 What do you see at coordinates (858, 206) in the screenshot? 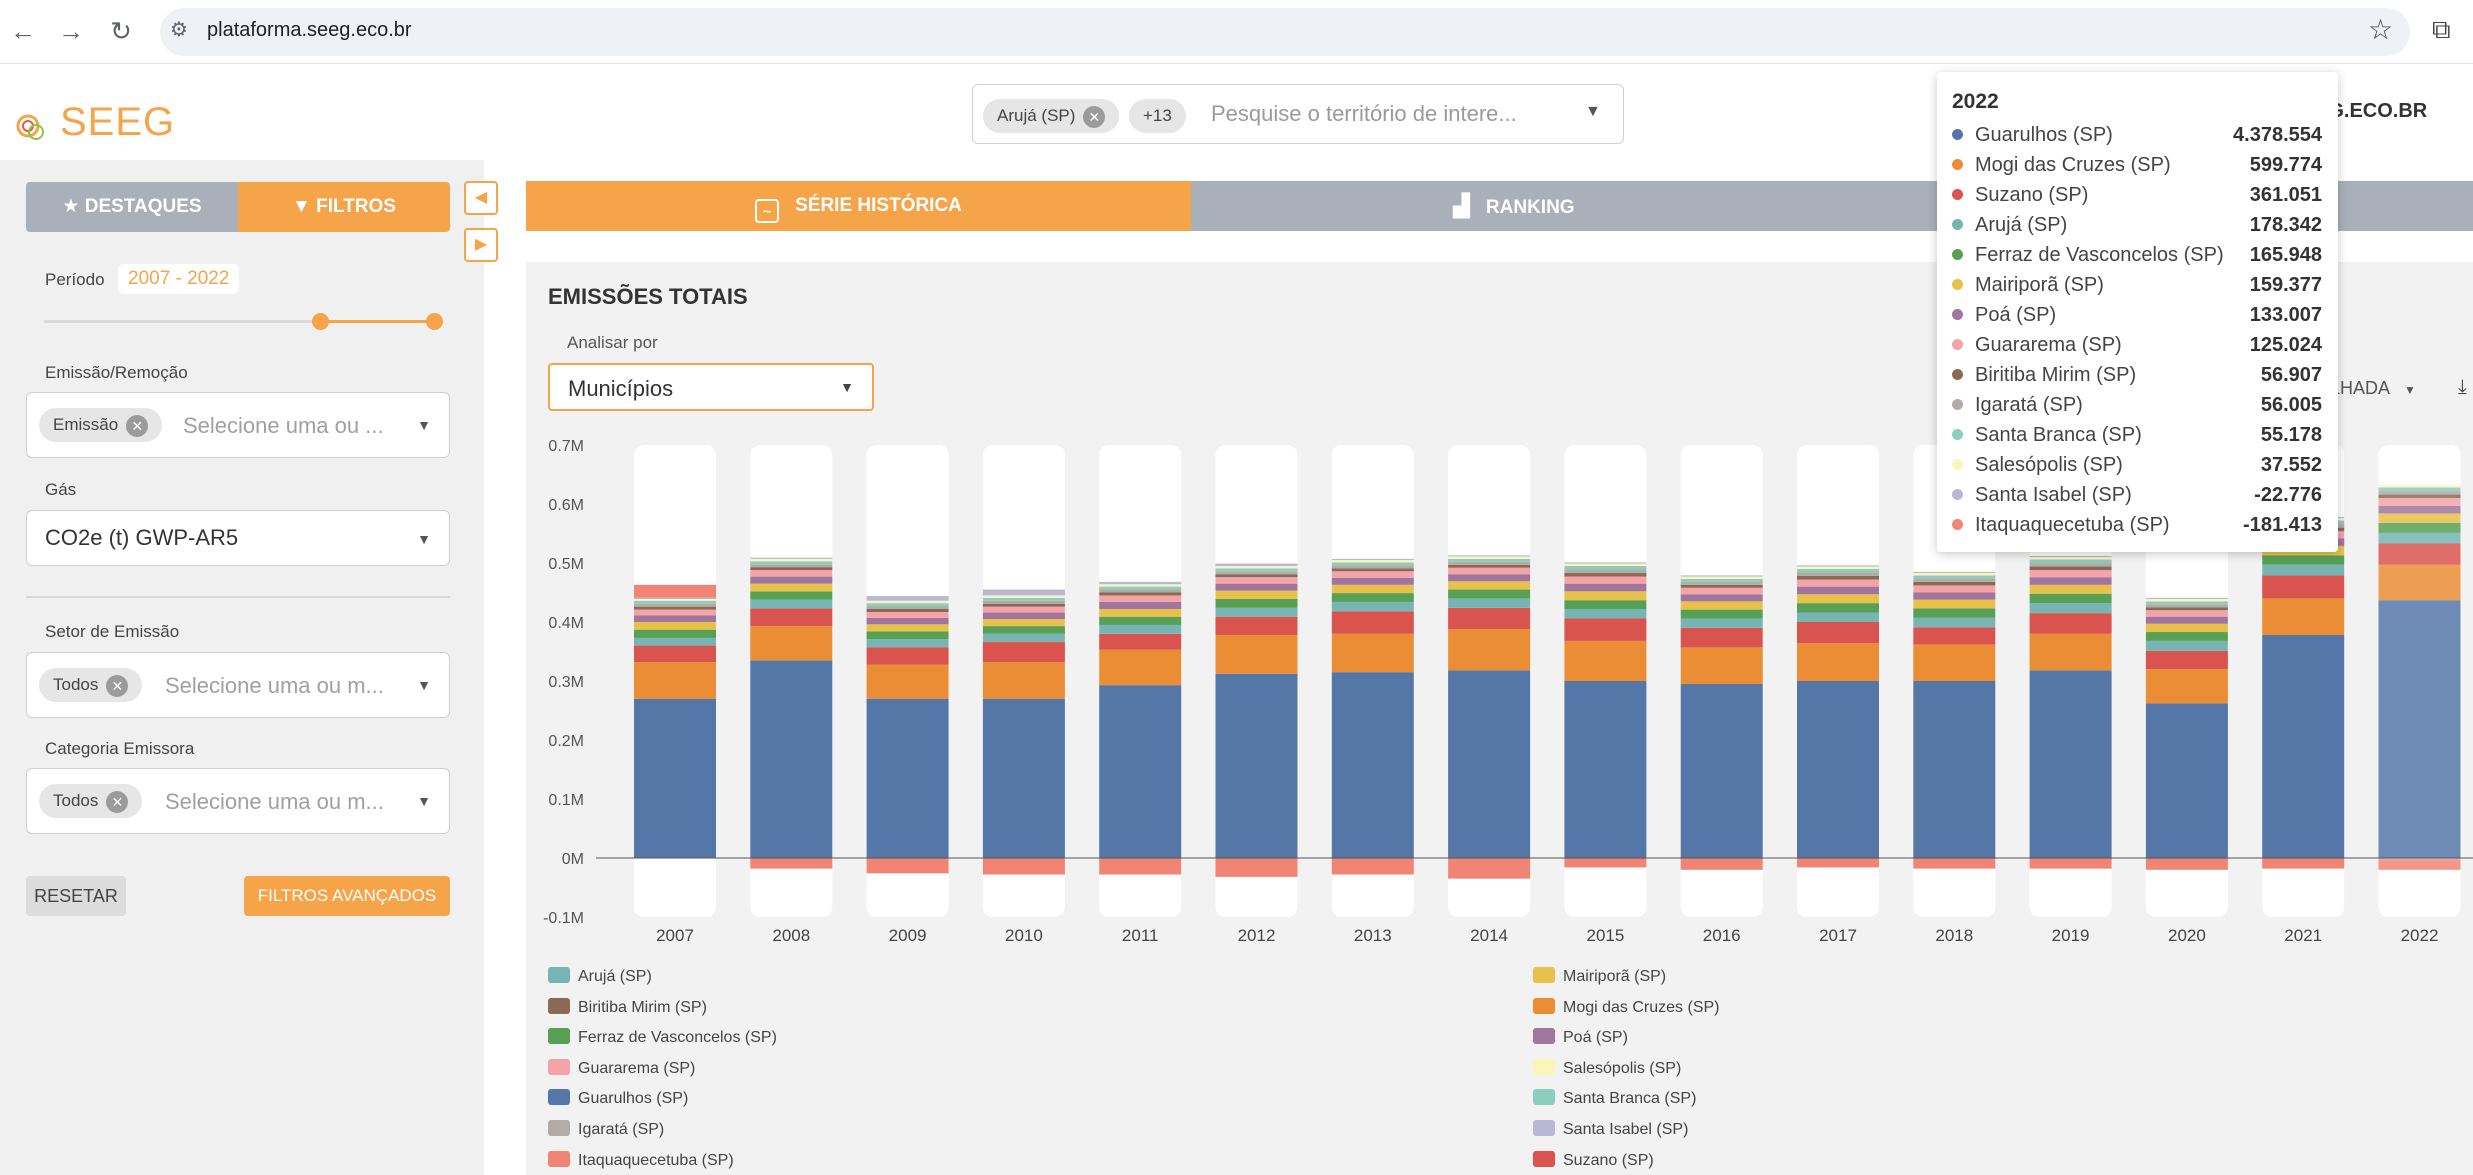
I see `tab-historical-series: ~ SÉRIE HISTÓRICA` at bounding box center [858, 206].